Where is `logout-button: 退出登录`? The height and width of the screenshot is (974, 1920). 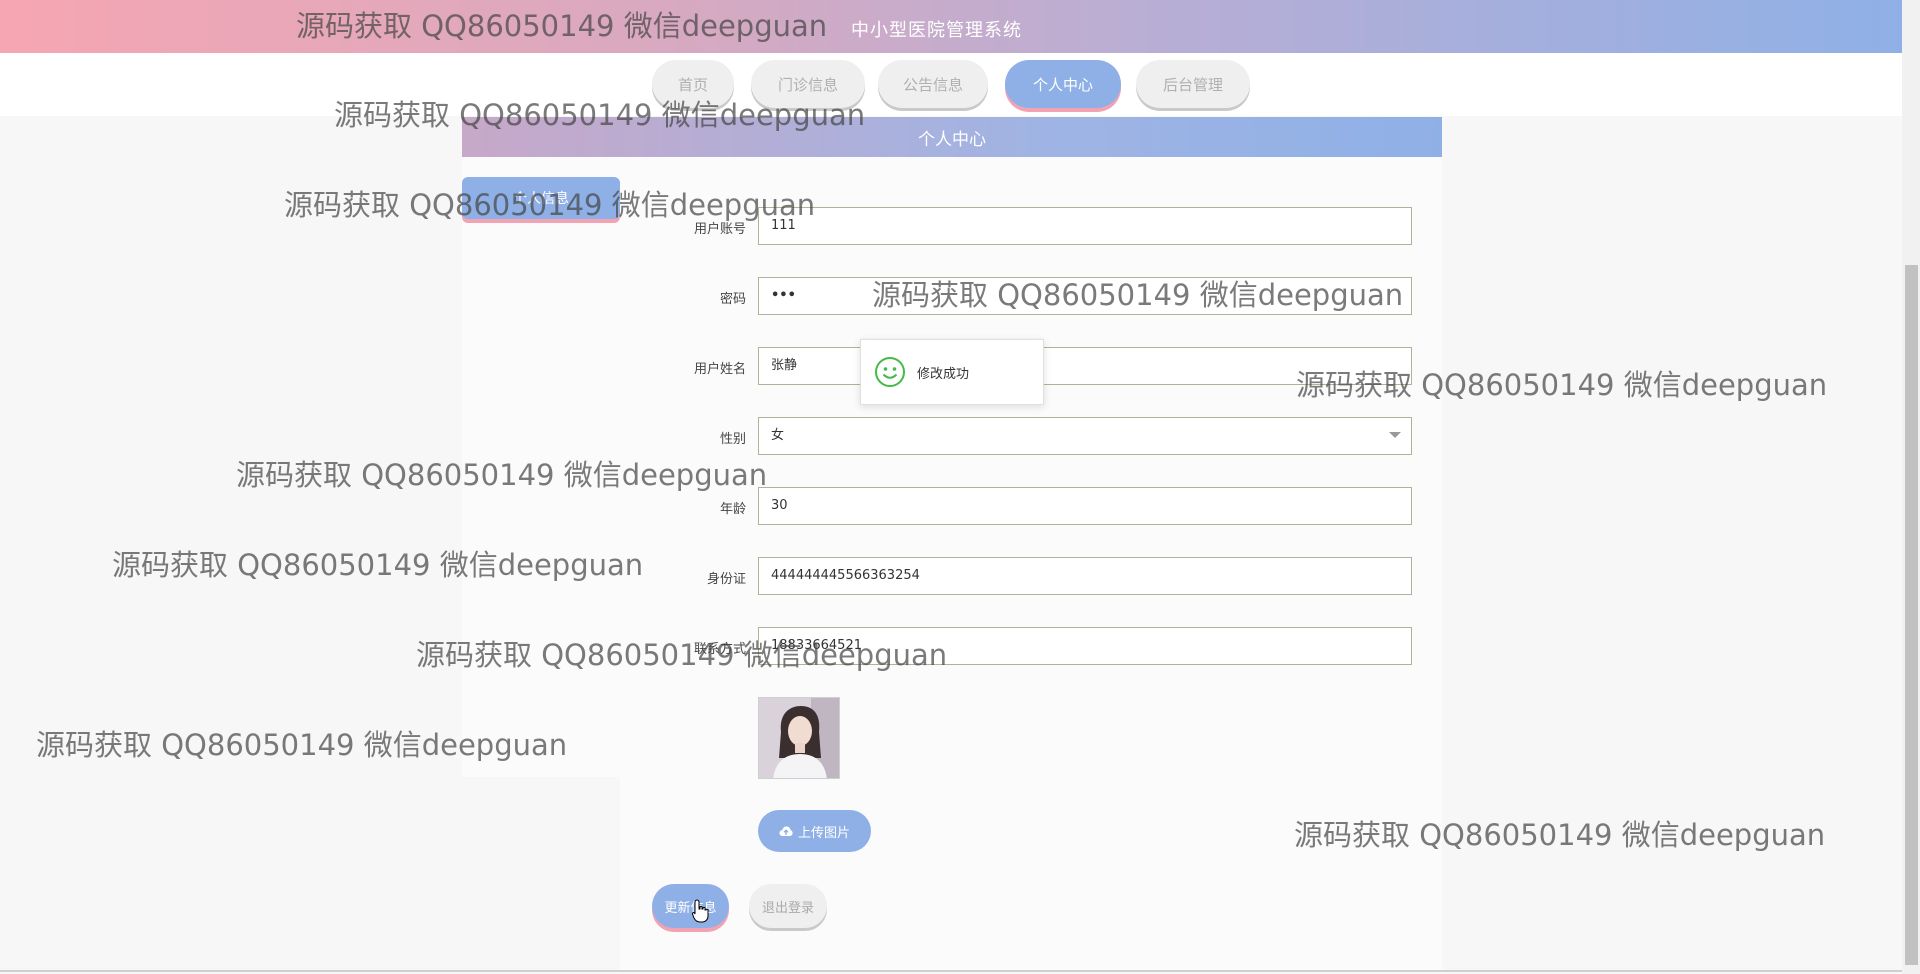
logout-button: 退出登录 is located at coordinates (788, 906).